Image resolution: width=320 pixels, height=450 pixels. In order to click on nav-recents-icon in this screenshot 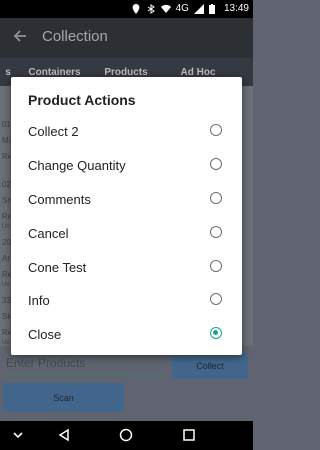, I will do `click(189, 435)`.